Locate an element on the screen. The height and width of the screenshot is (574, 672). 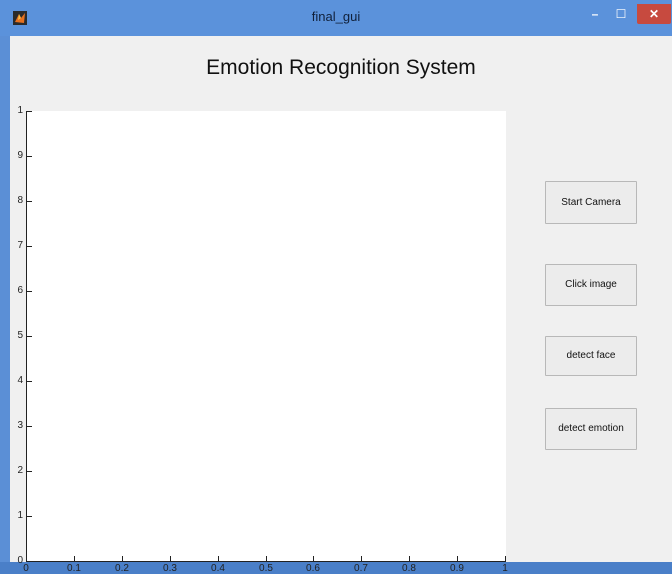
app-heading: Emotion Recognition System is located at coordinates (341, 67).